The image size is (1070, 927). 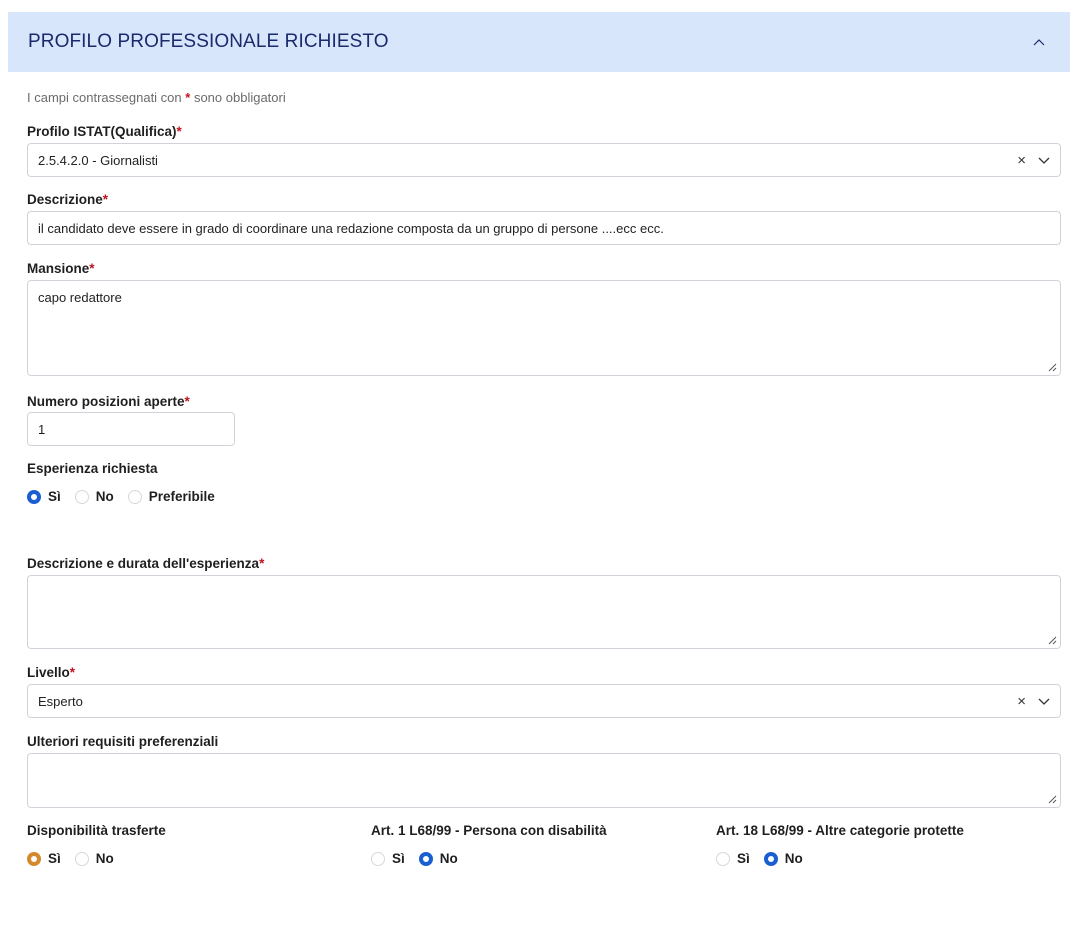 I want to click on collapse-button, so click(x=1039, y=42).